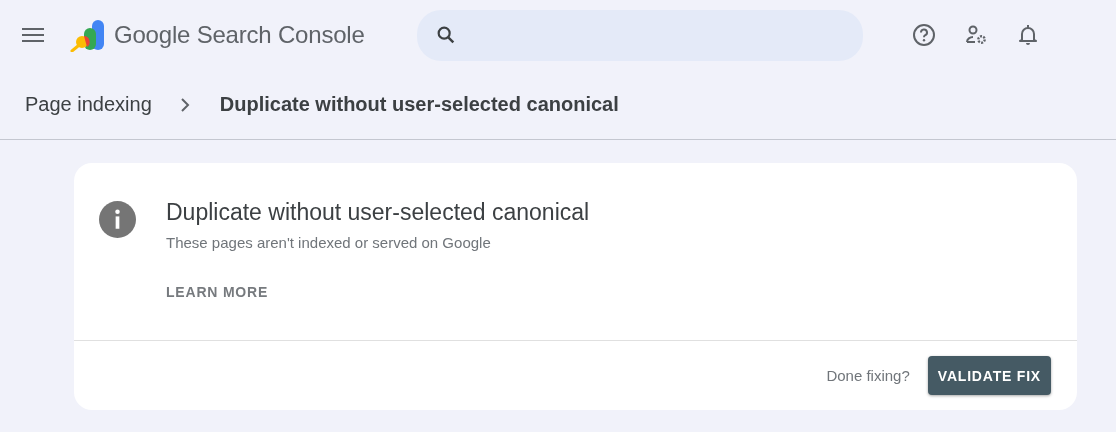 This screenshot has height=432, width=1116. I want to click on breadcrumb-link: Page indexing, so click(88, 104).